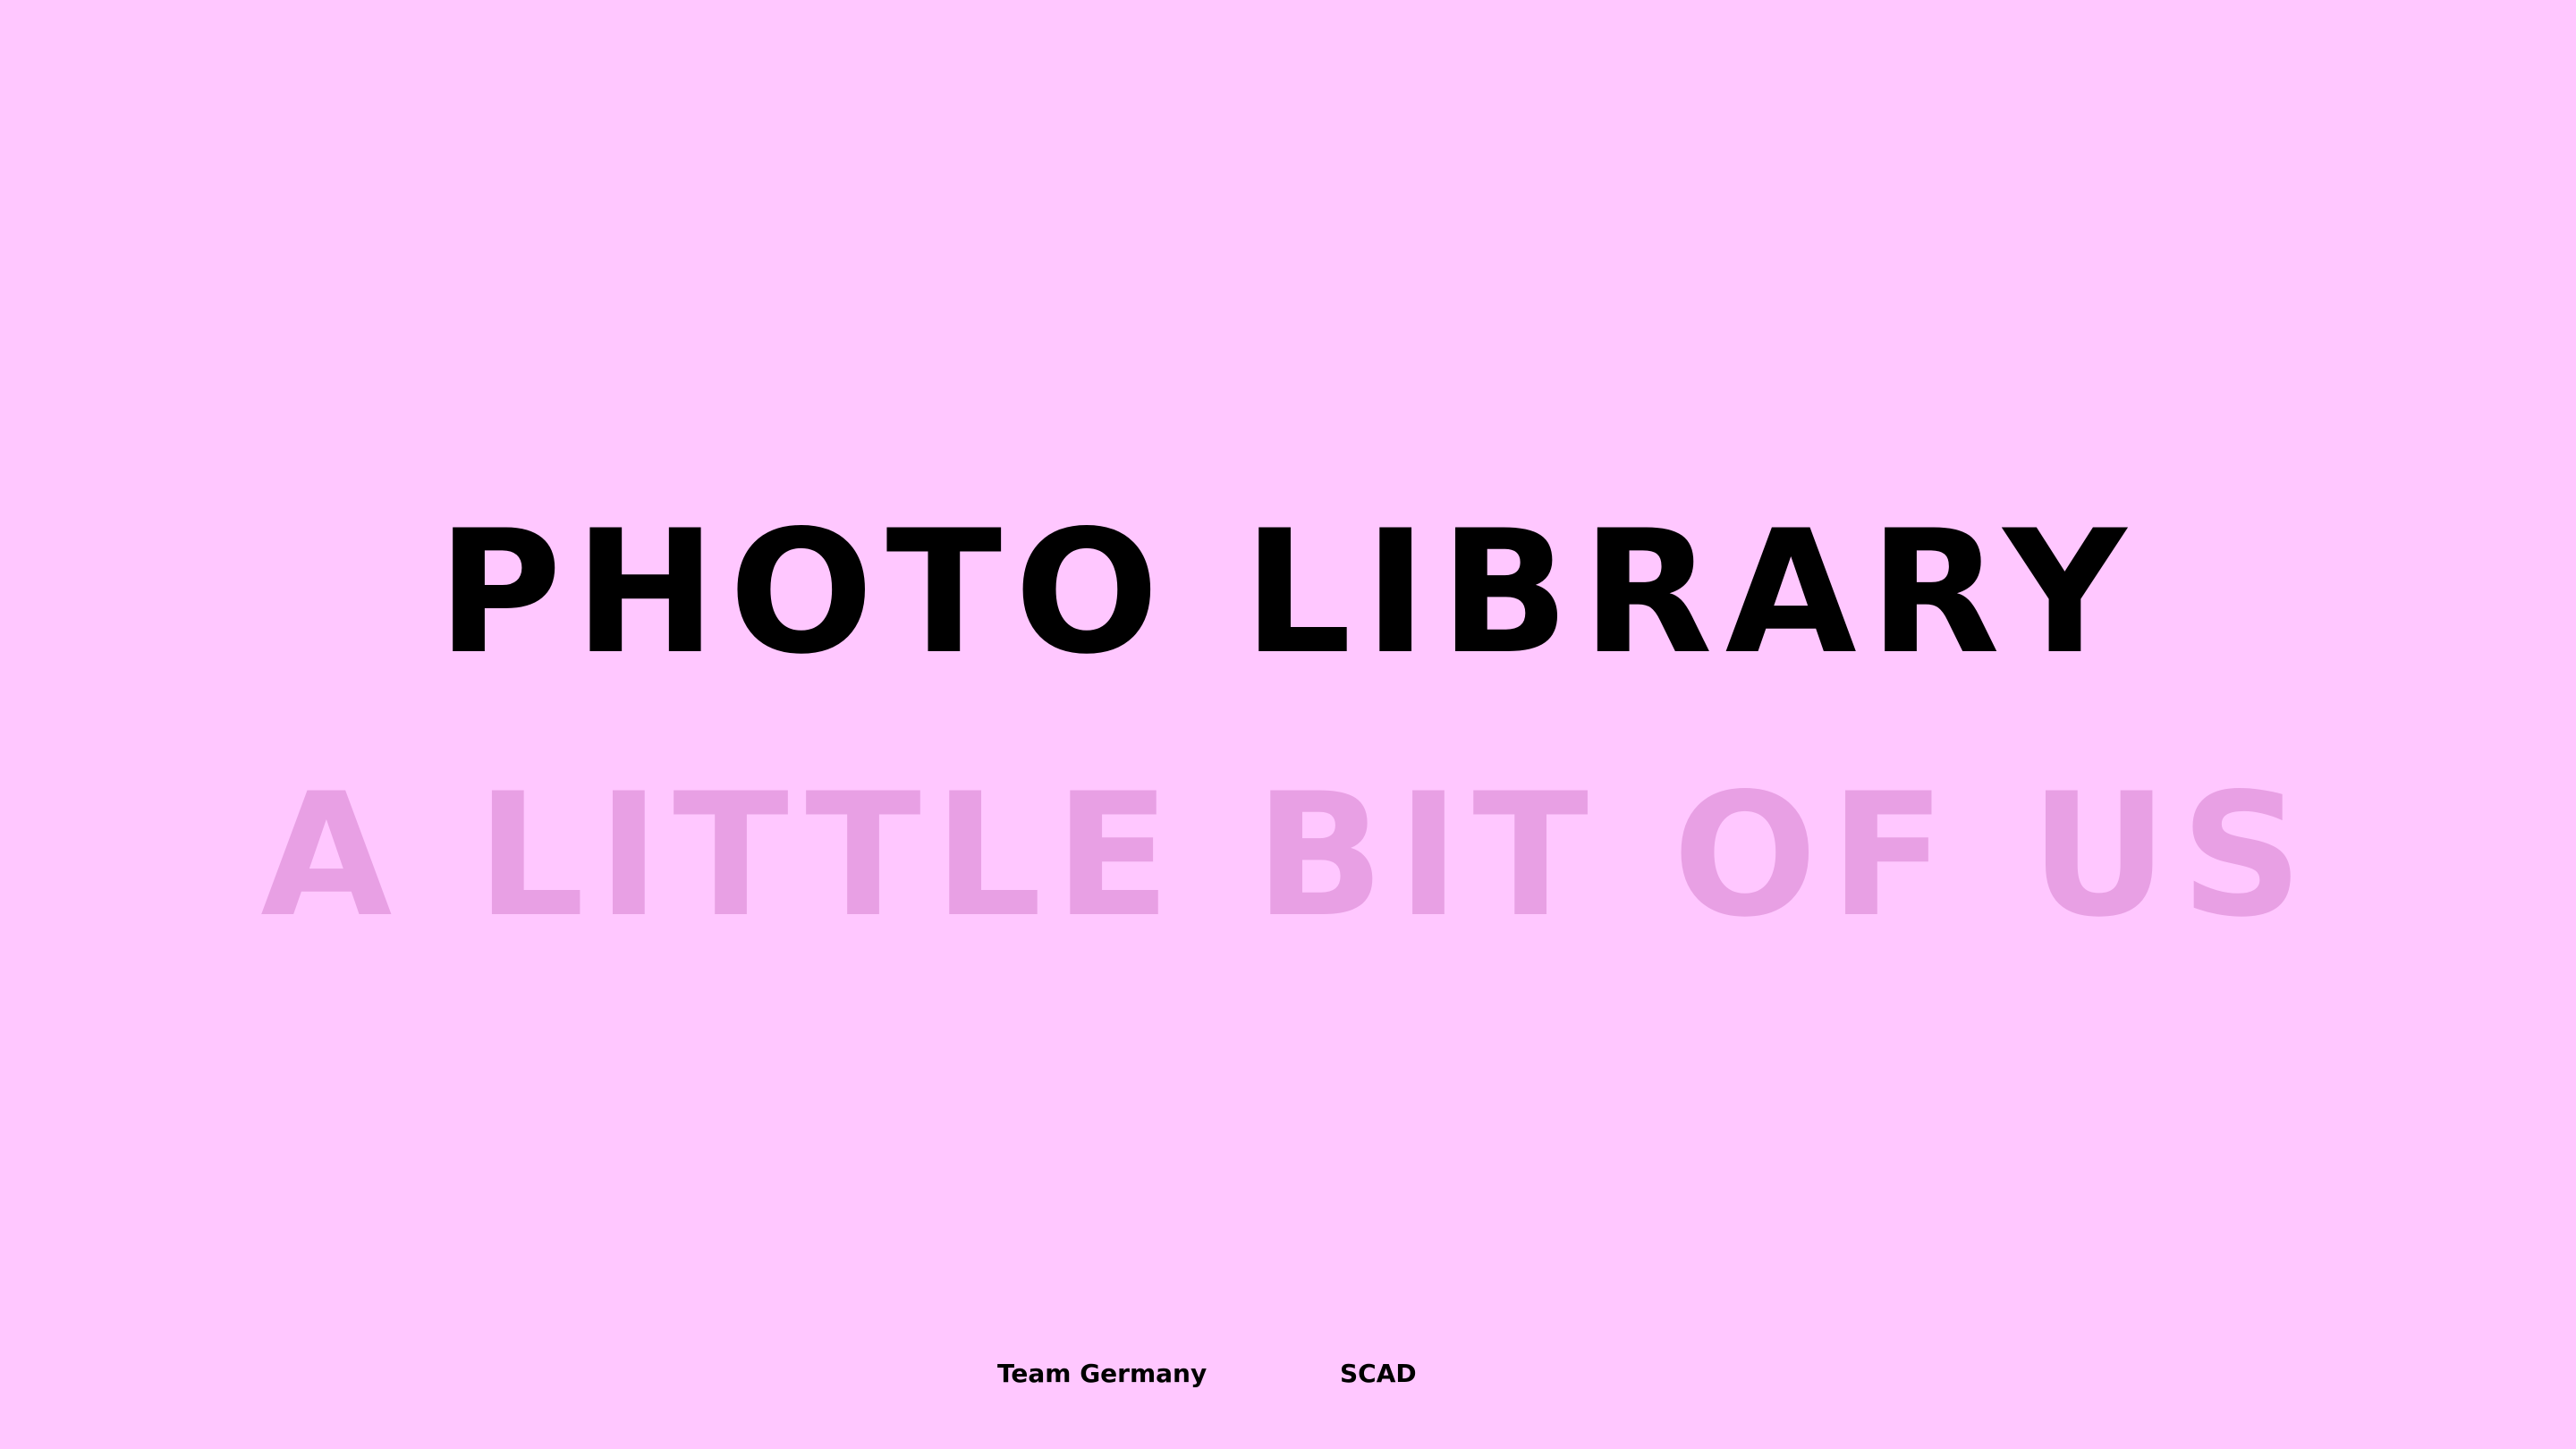 The image size is (2576, 1449). I want to click on footer-team-label: Team Germany, so click(1102, 1373).